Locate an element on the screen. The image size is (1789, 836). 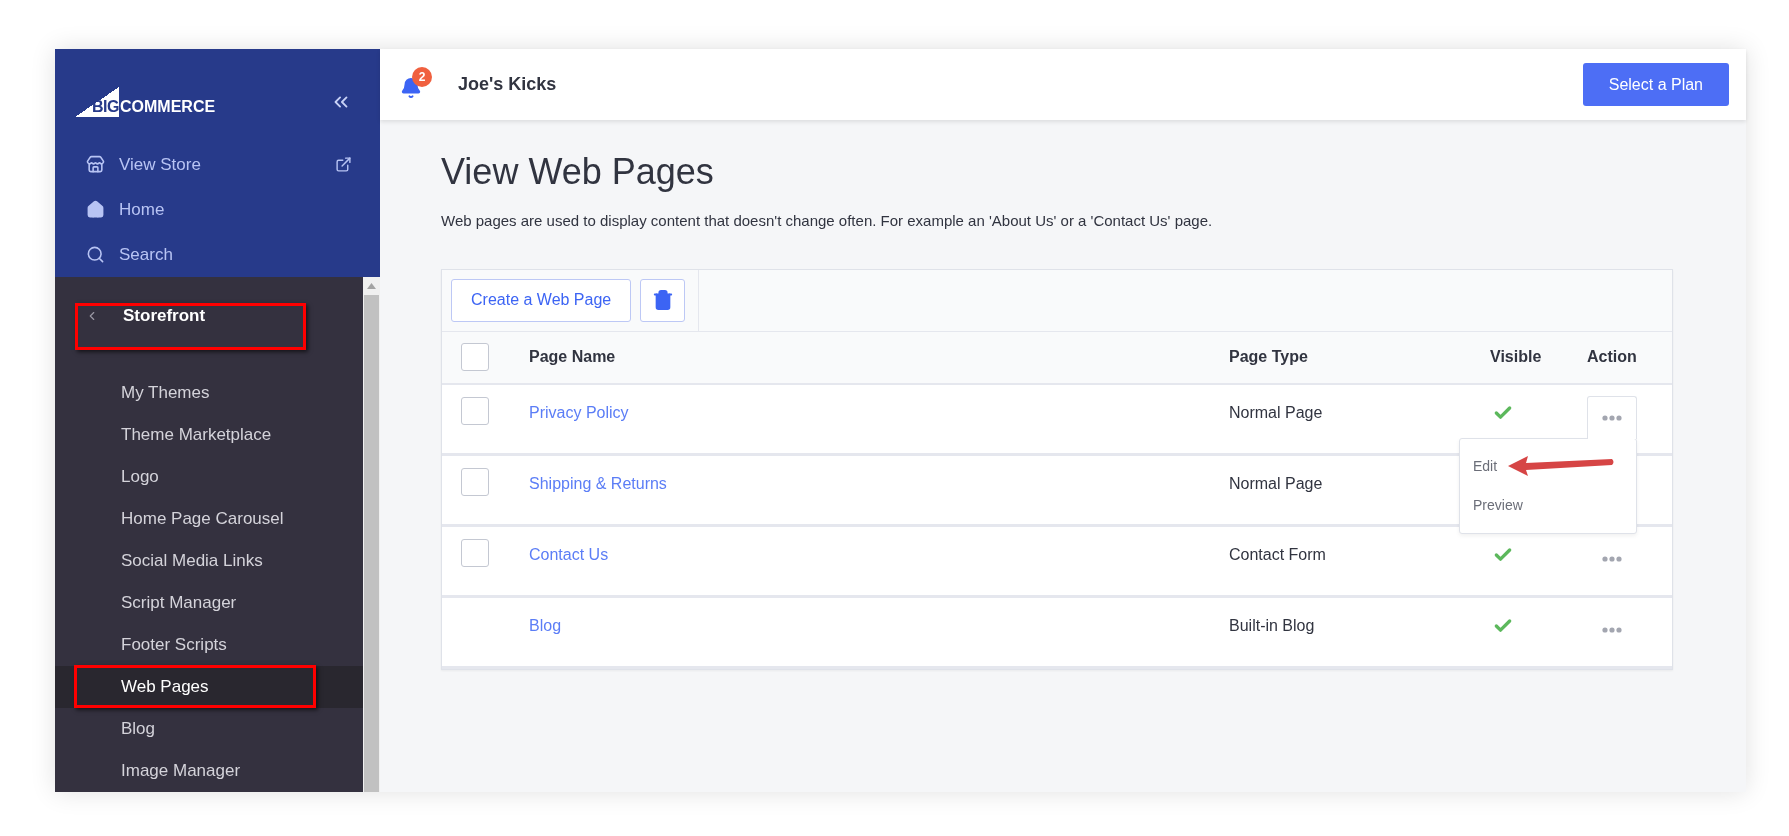
column-header: Page Type is located at coordinates (1269, 357).